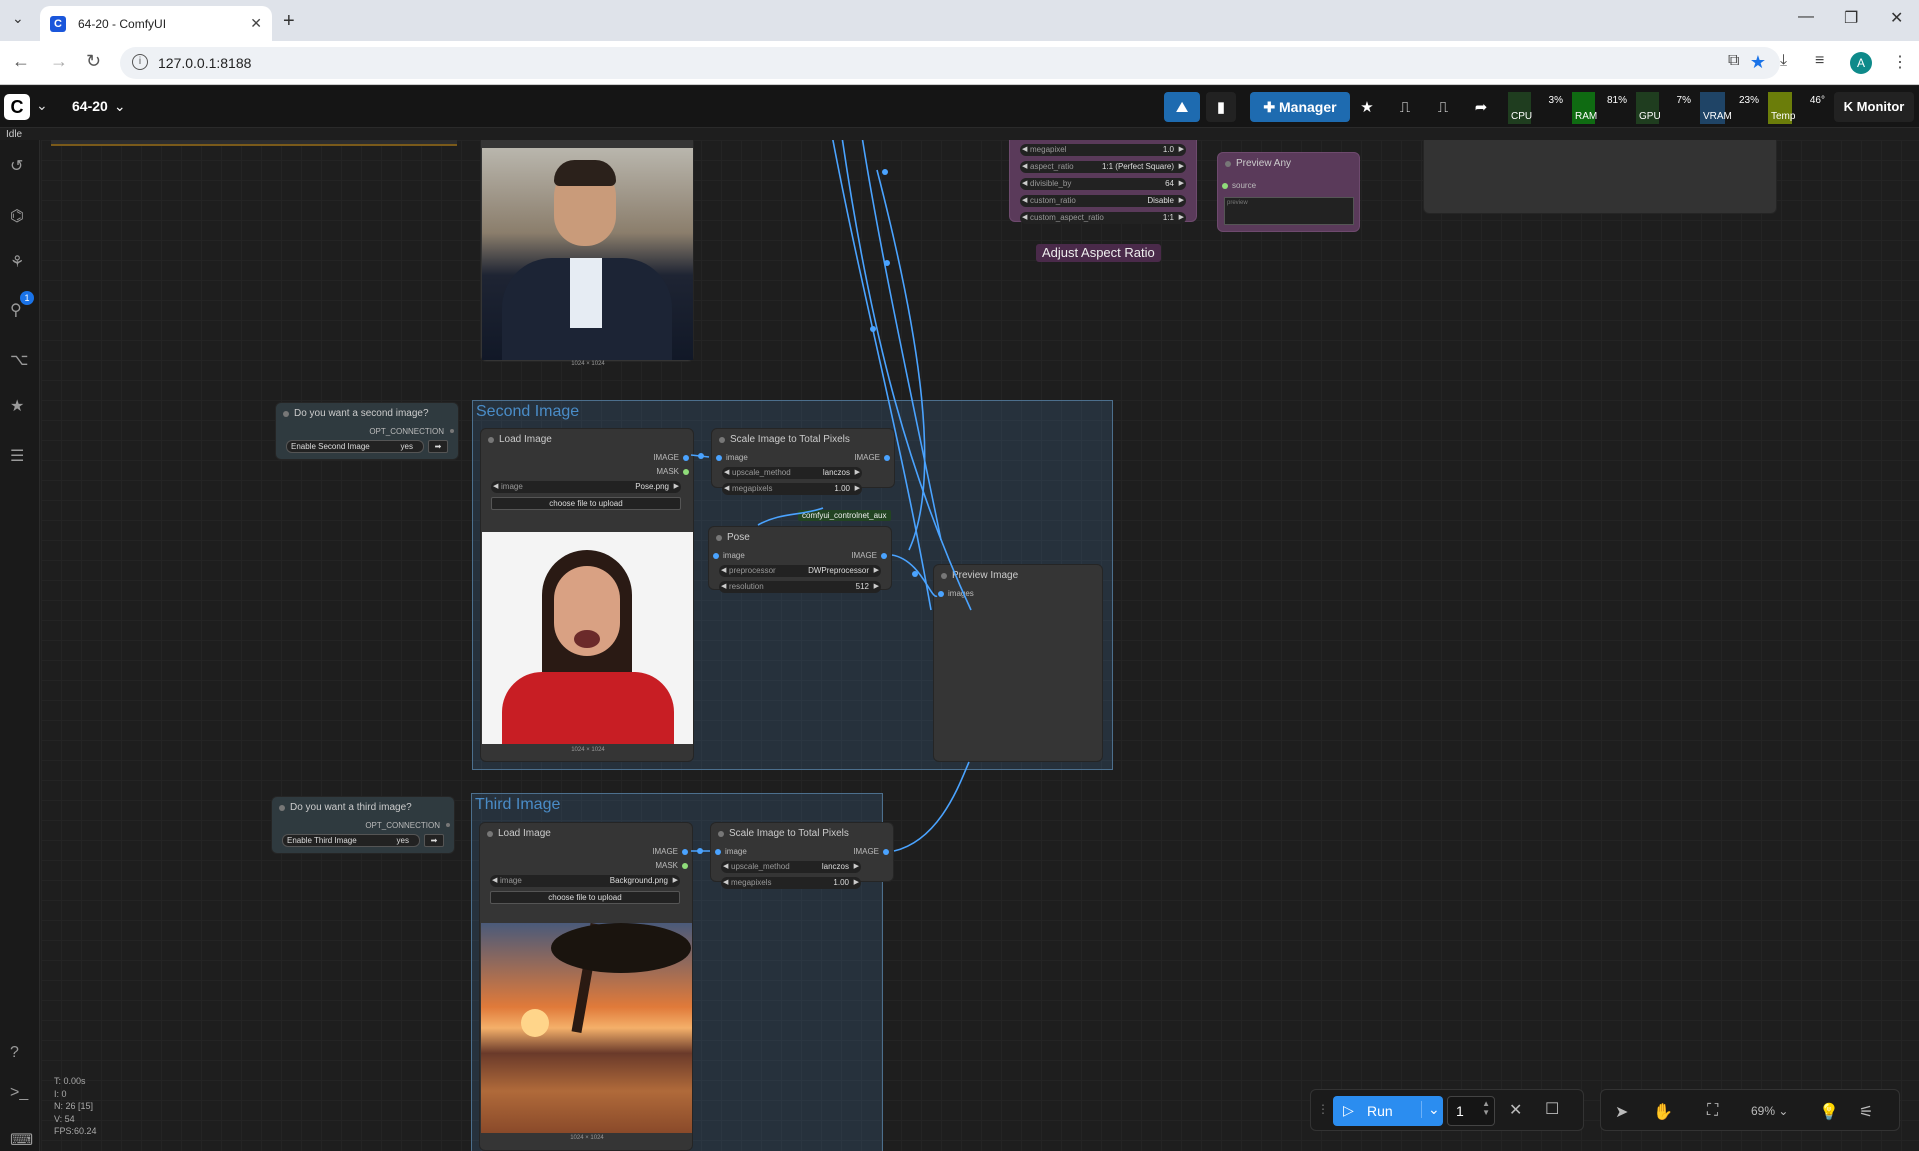 The width and height of the screenshot is (1919, 1151). Describe the element at coordinates (1481, 107) in the screenshot. I see `share-icon: ➦` at that location.